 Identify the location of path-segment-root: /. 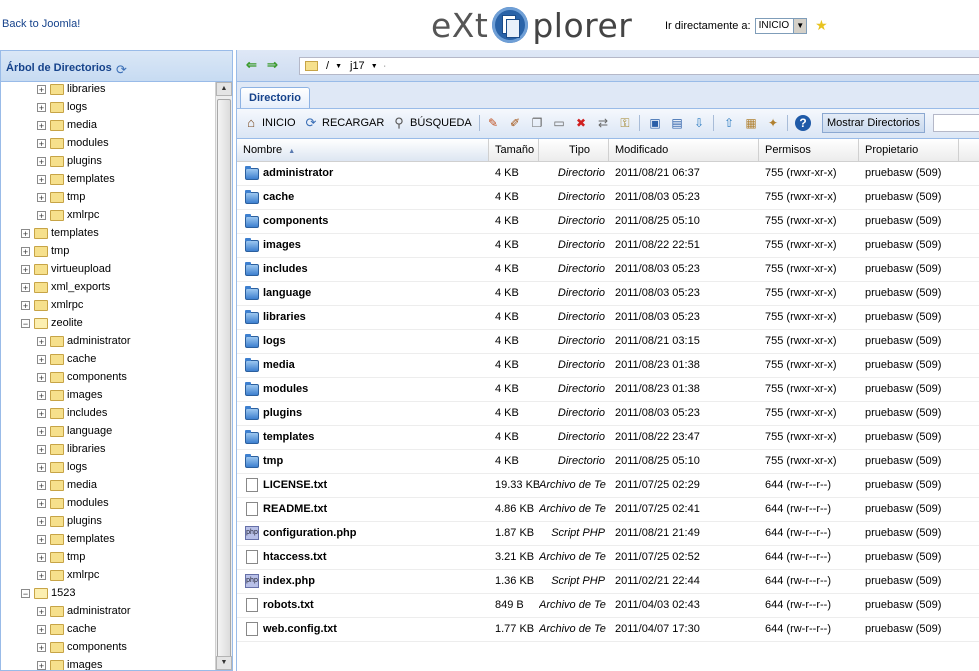
(327, 66).